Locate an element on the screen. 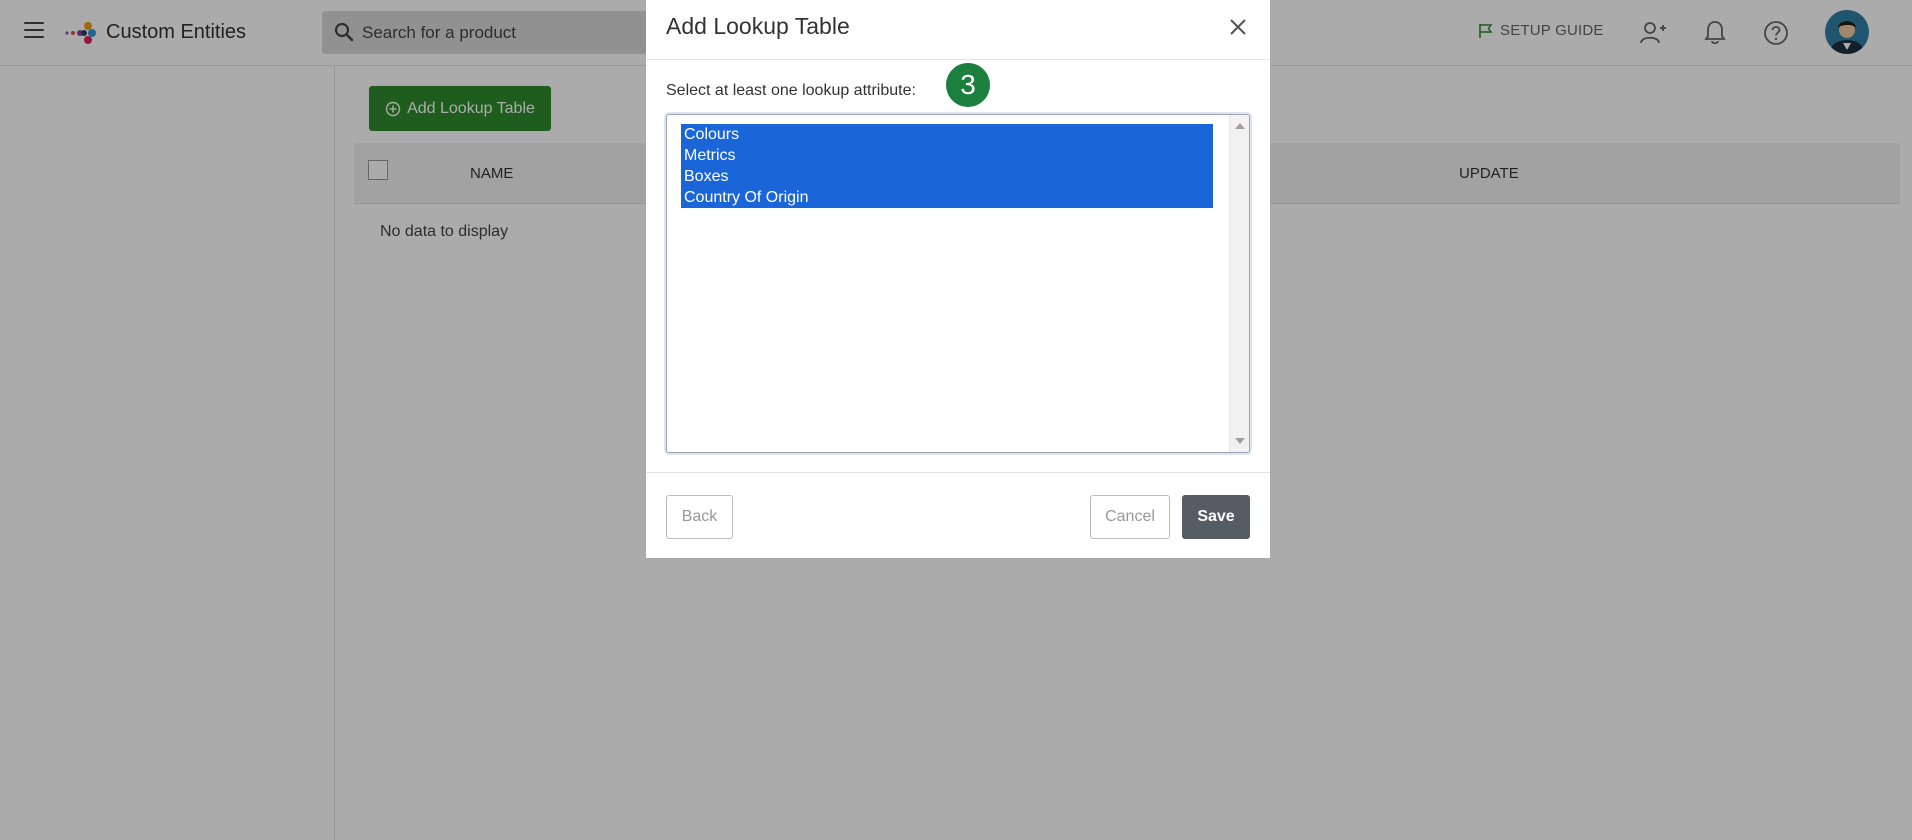 This screenshot has width=1912, height=840. cancel-button: Cancel is located at coordinates (1130, 517).